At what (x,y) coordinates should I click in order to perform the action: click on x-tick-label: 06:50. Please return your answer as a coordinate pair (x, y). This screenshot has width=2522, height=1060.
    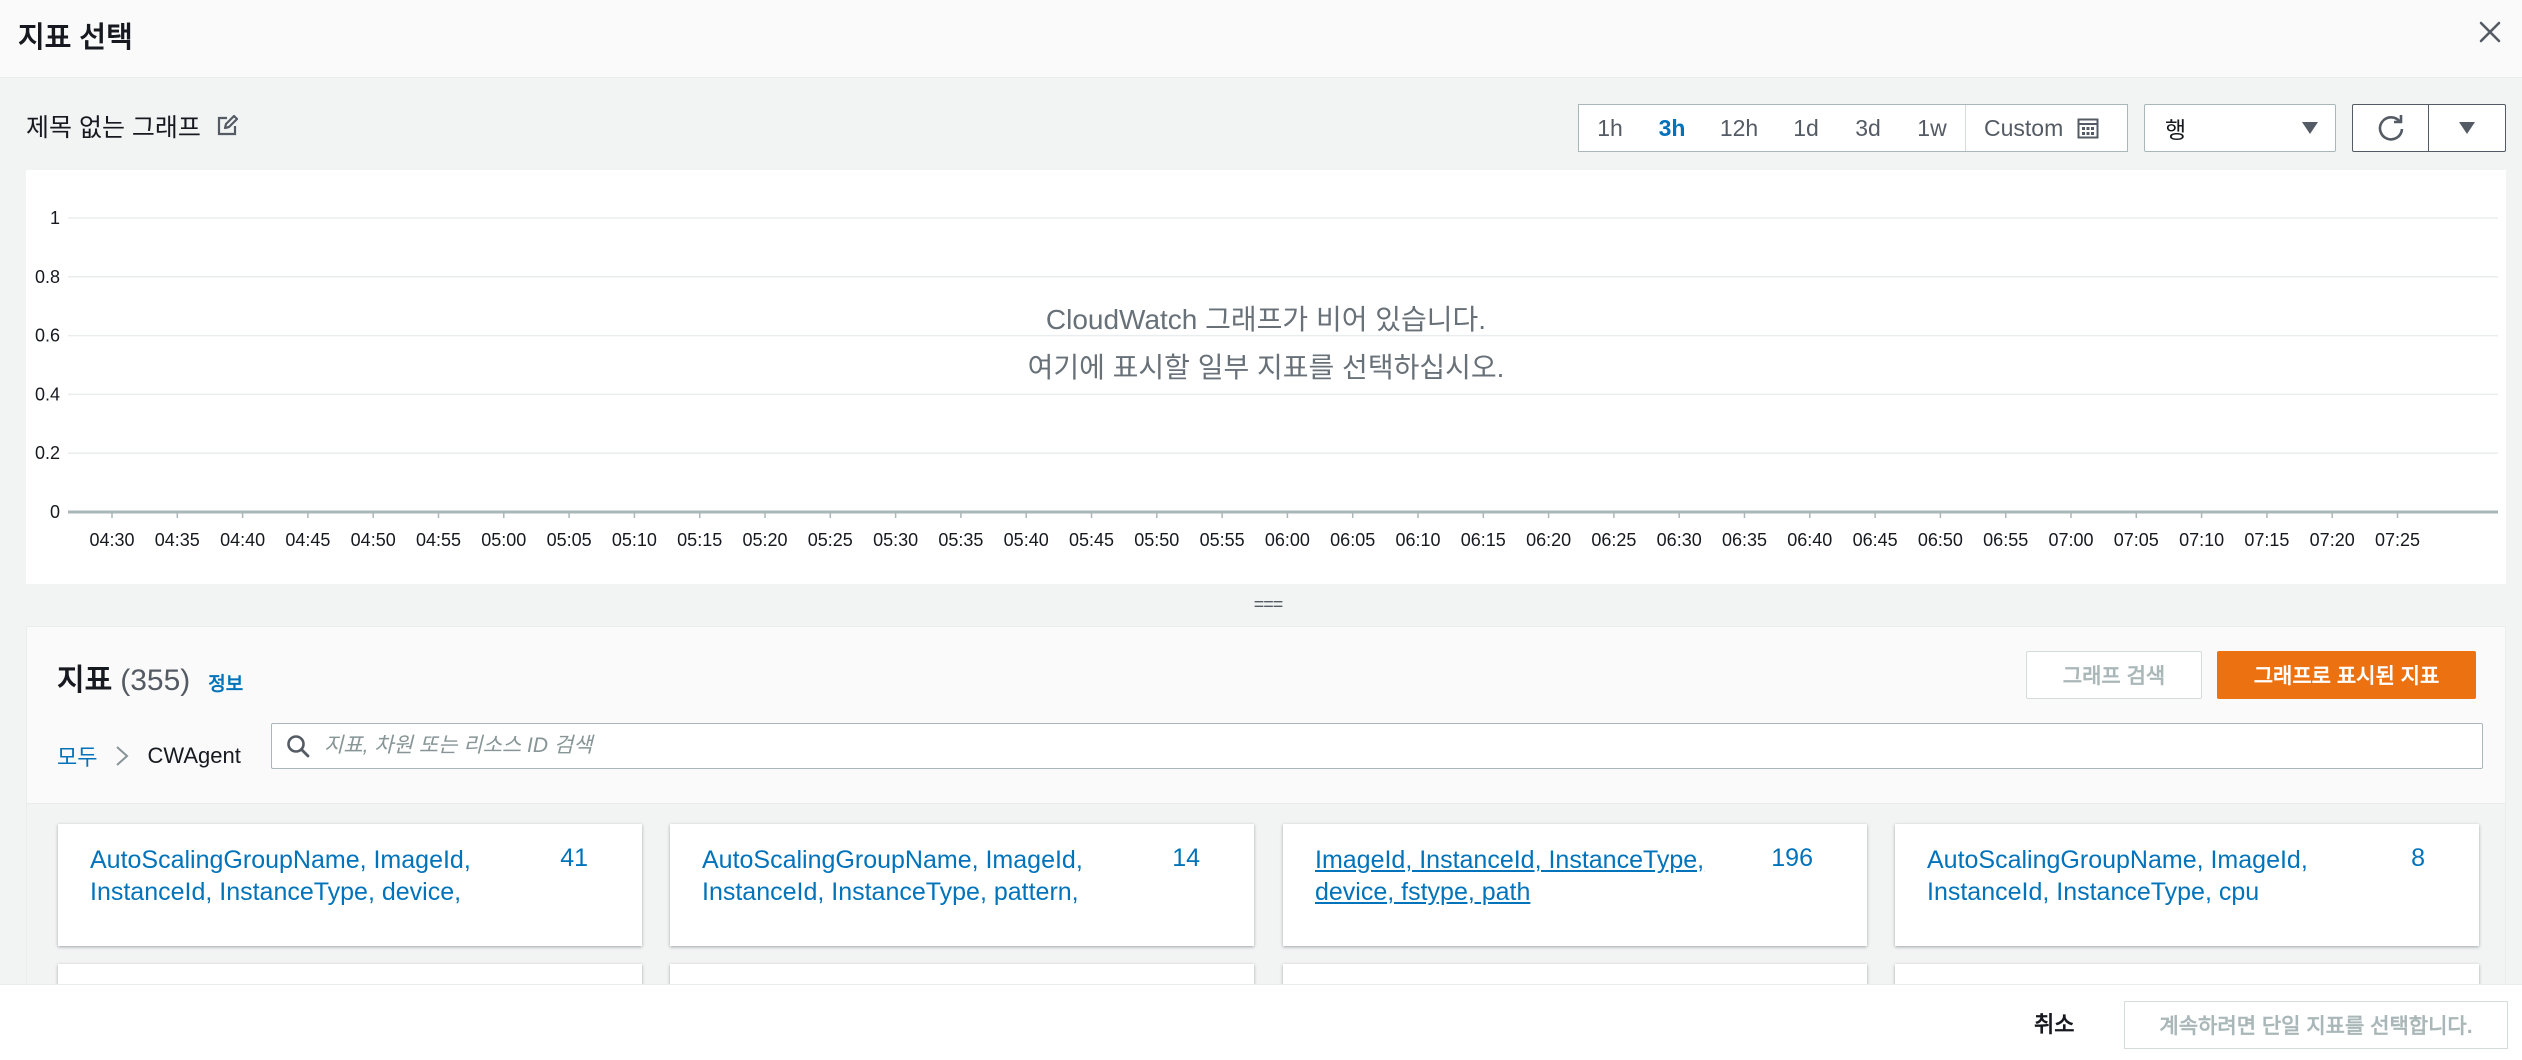
    Looking at the image, I should click on (1940, 540).